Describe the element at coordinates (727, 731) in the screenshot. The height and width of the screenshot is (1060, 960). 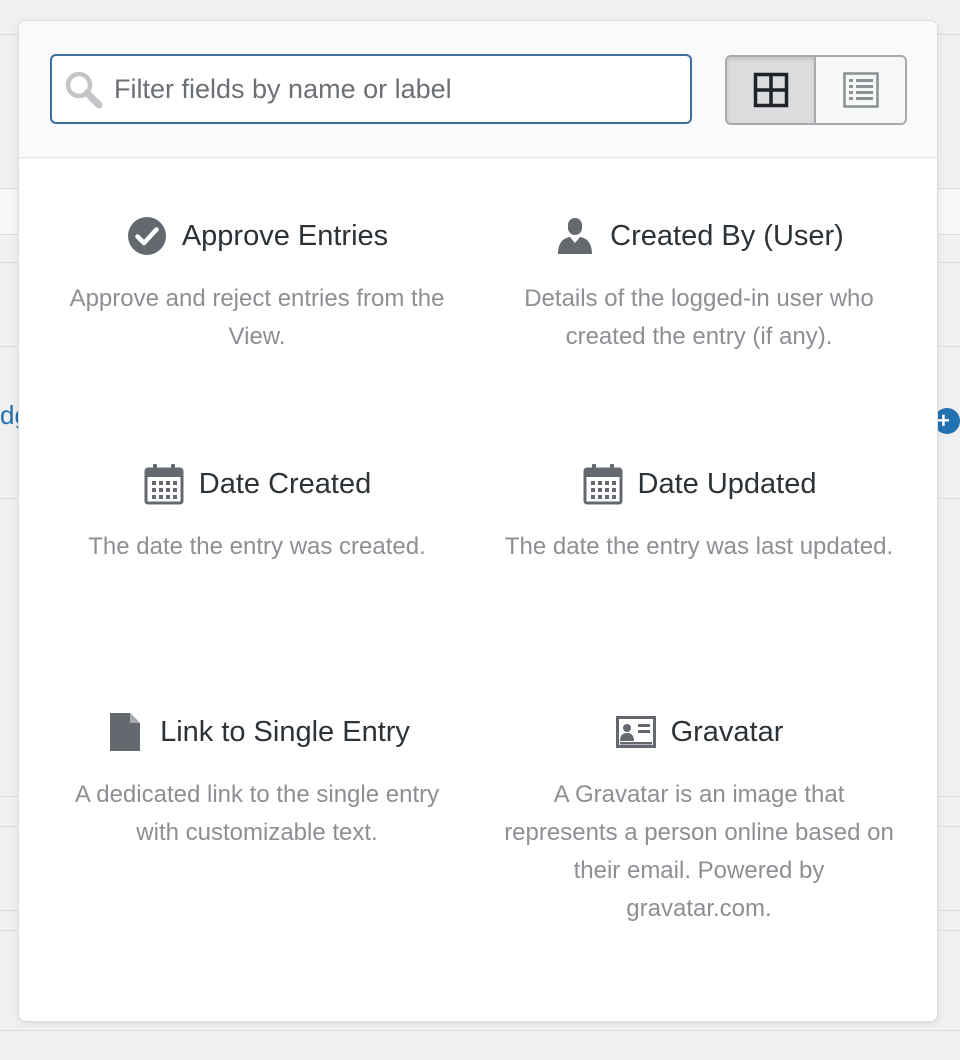
I see `field-title: Gravatar` at that location.